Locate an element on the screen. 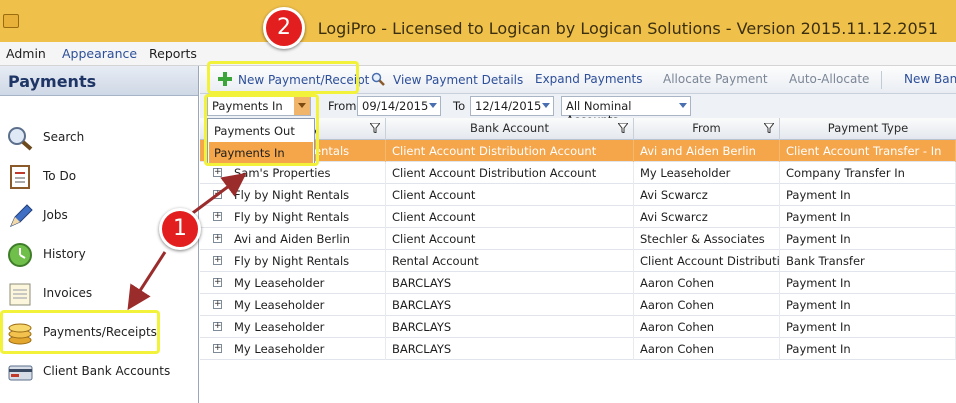 The width and height of the screenshot is (956, 403). callout-badge-1: 1 is located at coordinates (180, 229).